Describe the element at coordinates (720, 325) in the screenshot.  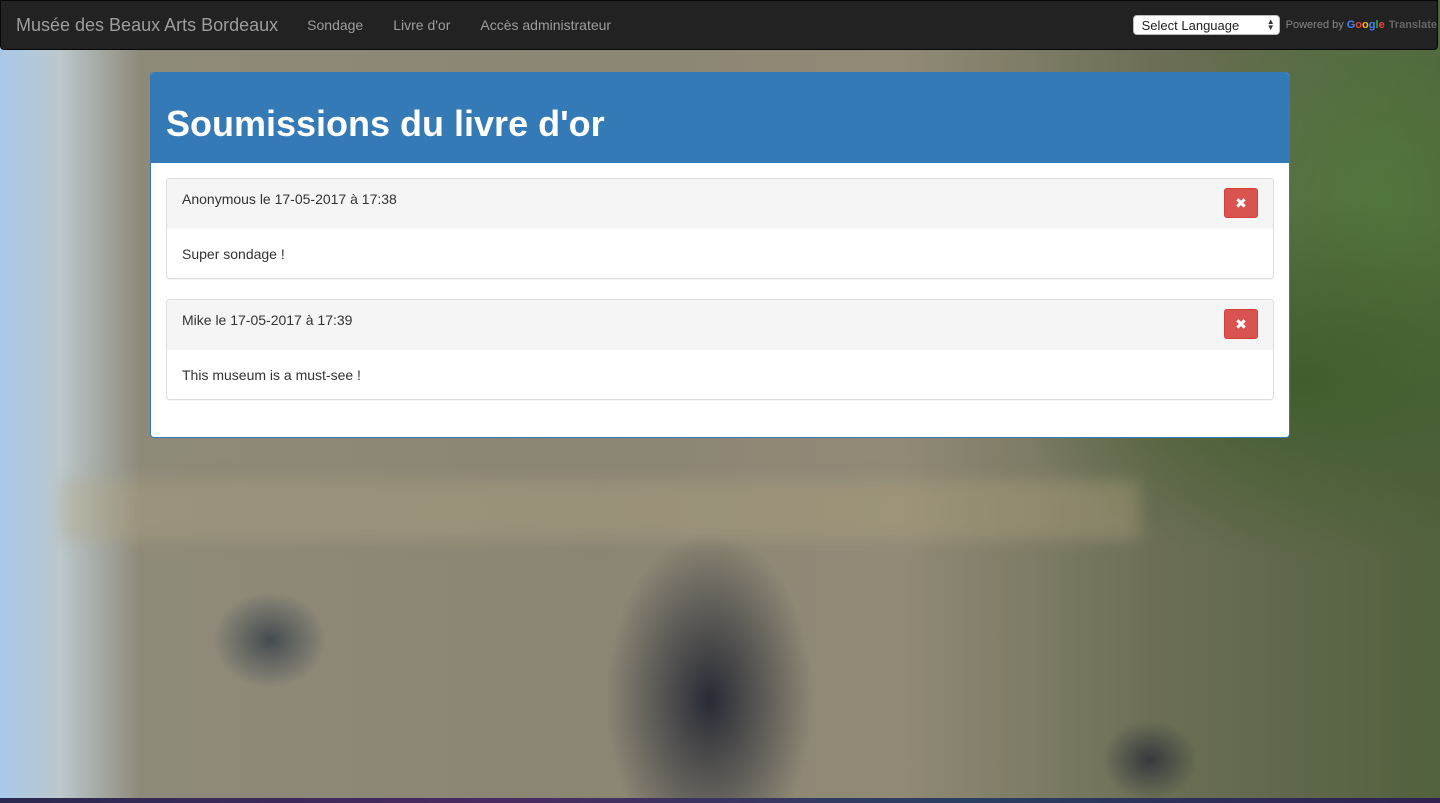
I see `entry-heading: Mike le 17-05-2017 à 17:39 ✖` at that location.